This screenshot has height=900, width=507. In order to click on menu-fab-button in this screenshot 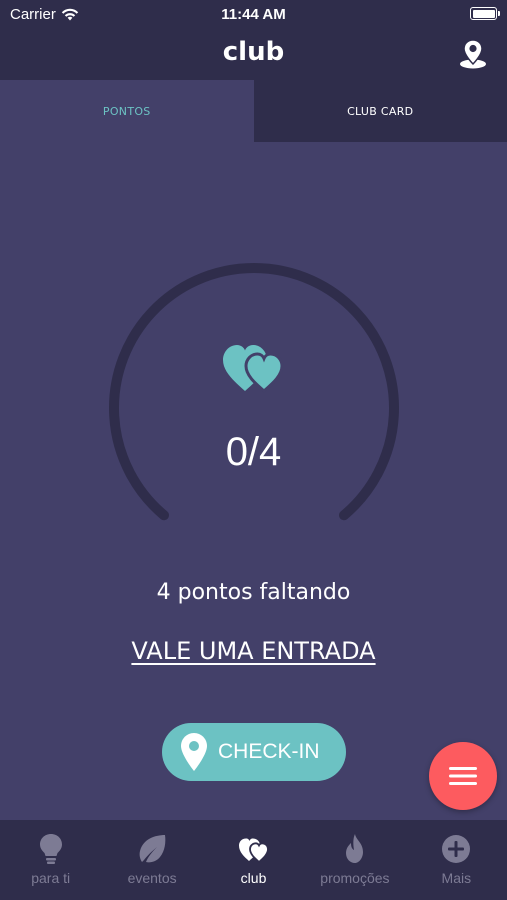, I will do `click(463, 776)`.